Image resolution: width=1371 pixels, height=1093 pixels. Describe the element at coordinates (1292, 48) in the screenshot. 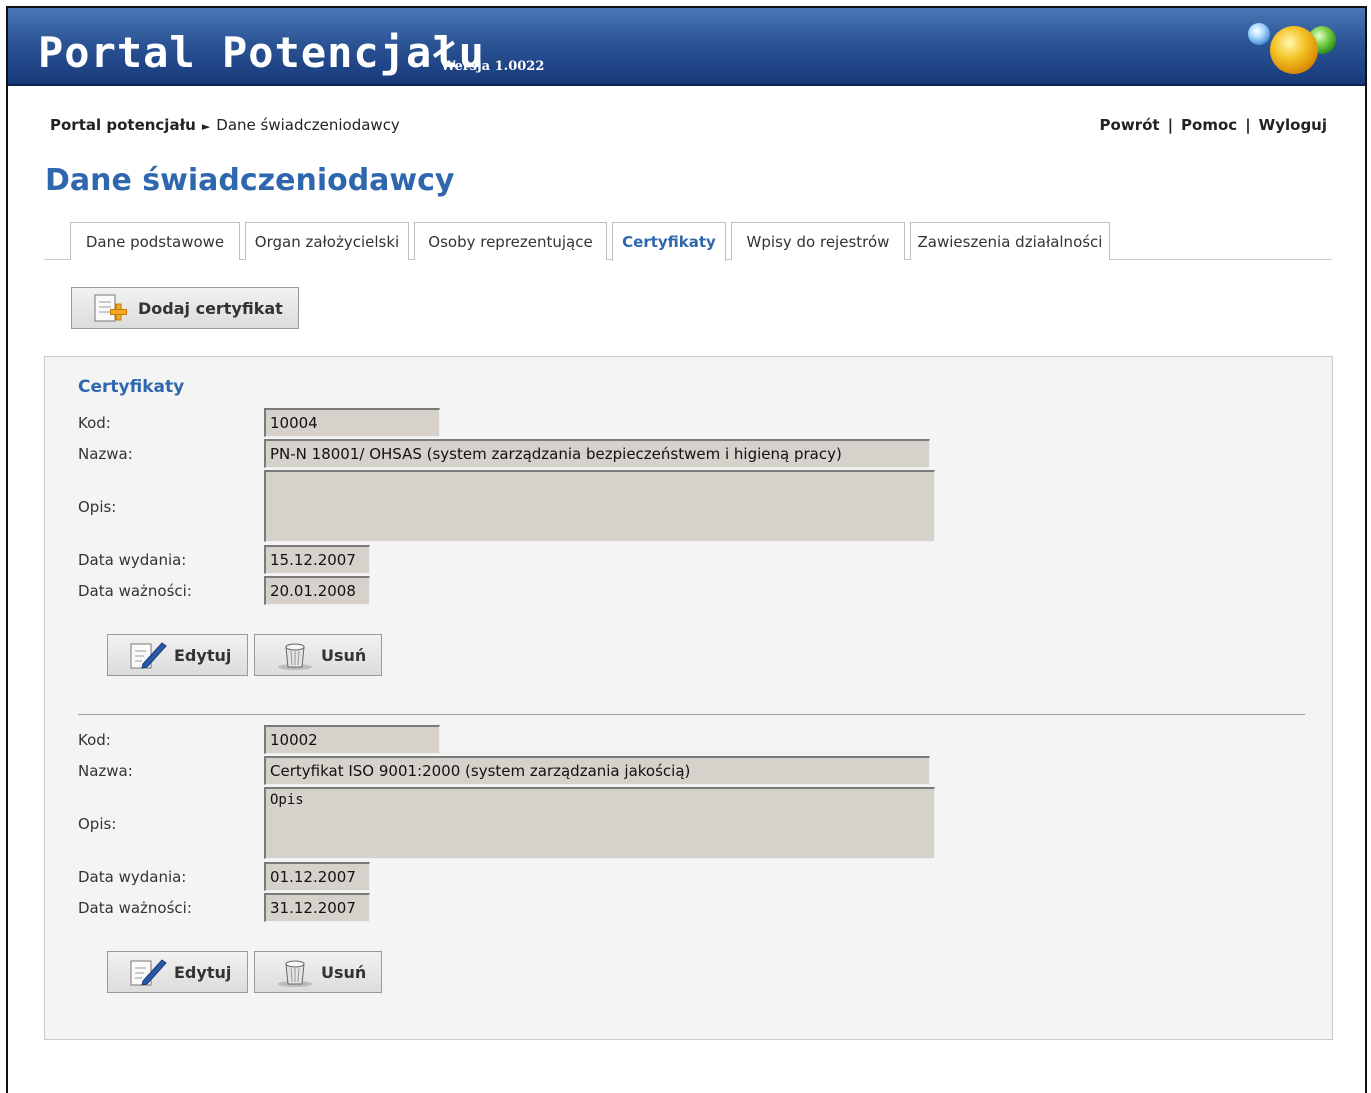

I see `logo-bubbles-icon` at that location.